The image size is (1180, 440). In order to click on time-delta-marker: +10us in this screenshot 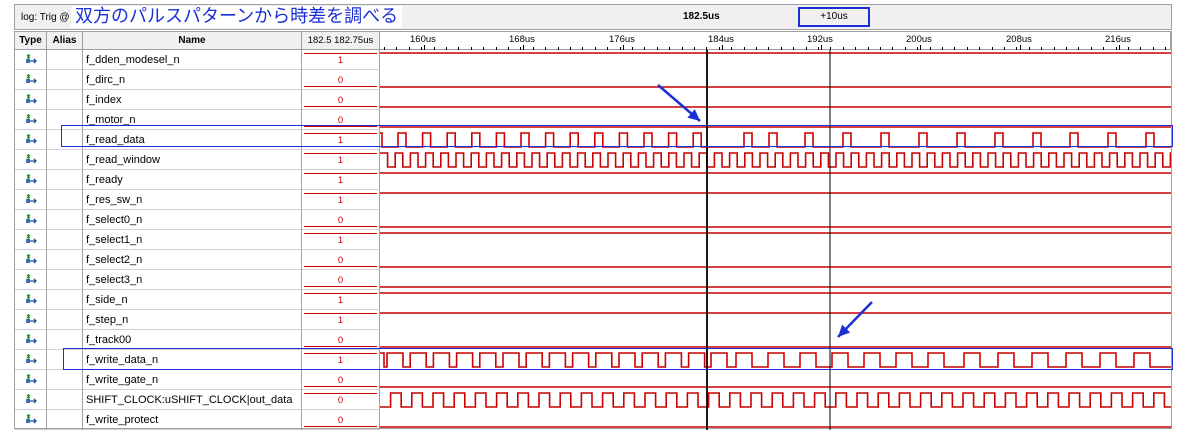, I will do `click(834, 17)`.